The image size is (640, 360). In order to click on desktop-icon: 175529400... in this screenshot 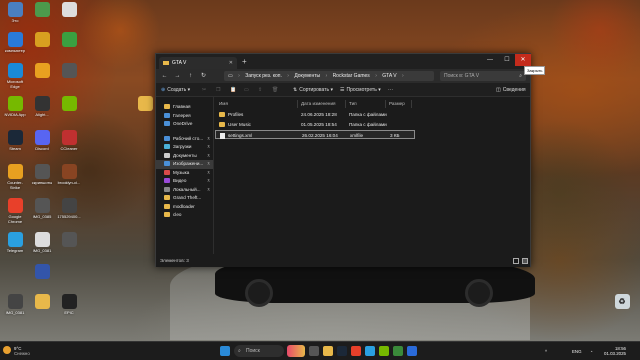, I will do `click(69, 208)`.